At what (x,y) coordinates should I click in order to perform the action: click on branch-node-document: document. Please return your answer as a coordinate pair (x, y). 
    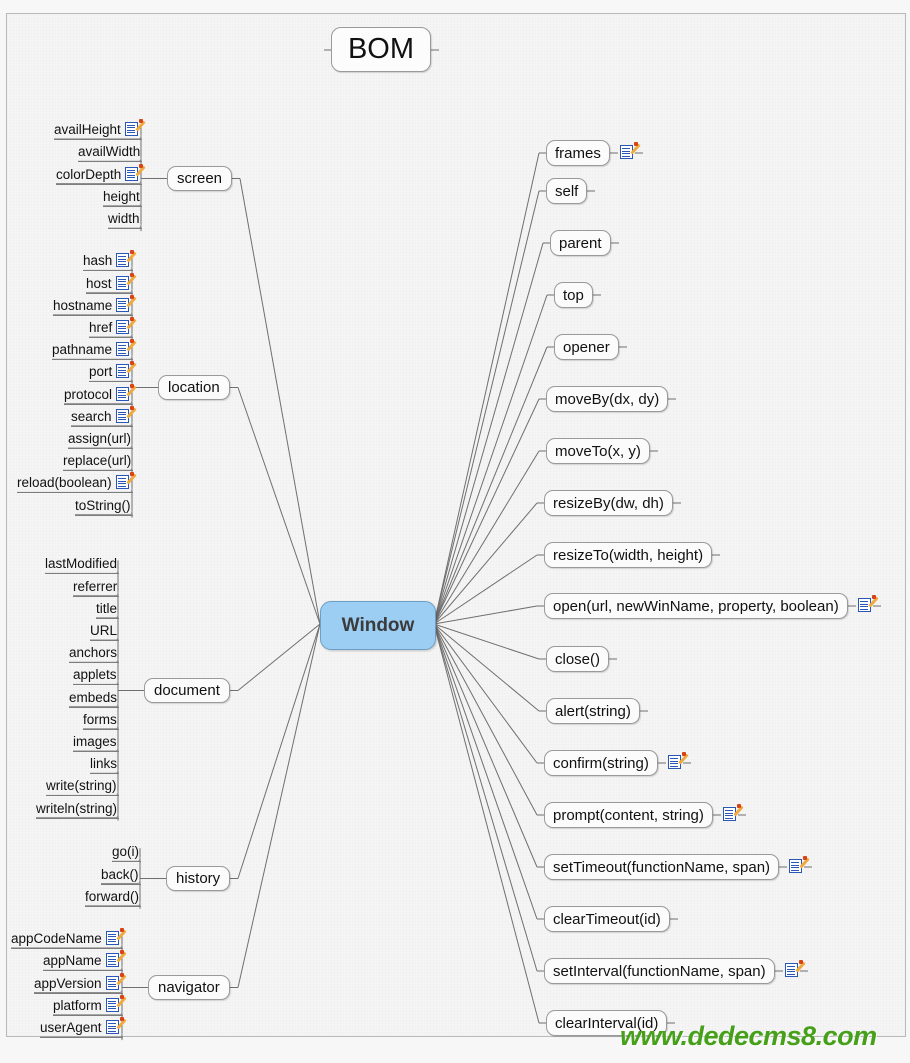
    Looking at the image, I should click on (187, 690).